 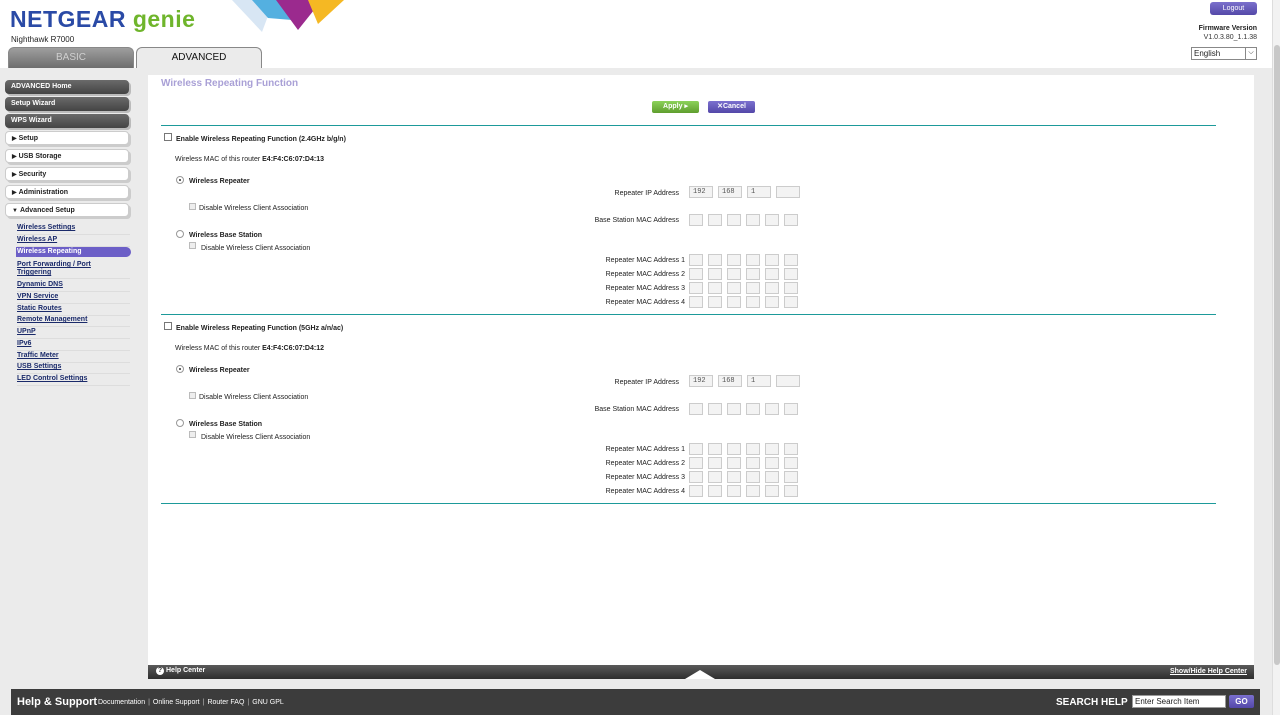 I want to click on footer-link-online-support: Online Support, so click(x=176, y=702).